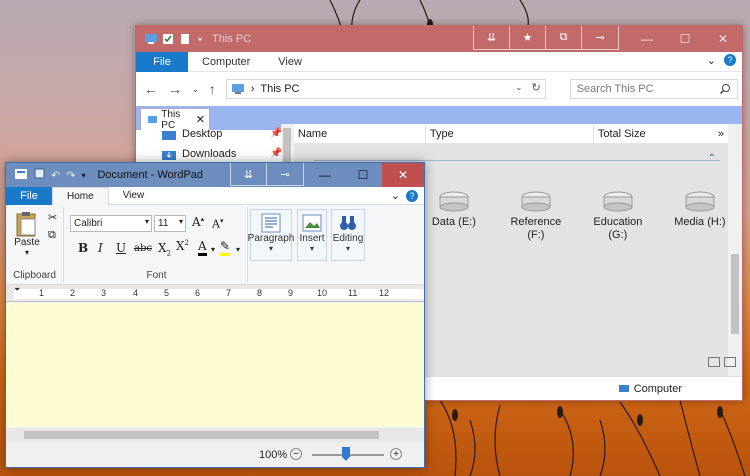 This screenshot has width=750, height=476. Describe the element at coordinates (564, 37) in the screenshot. I see `copy-window-button: ⧉` at that location.